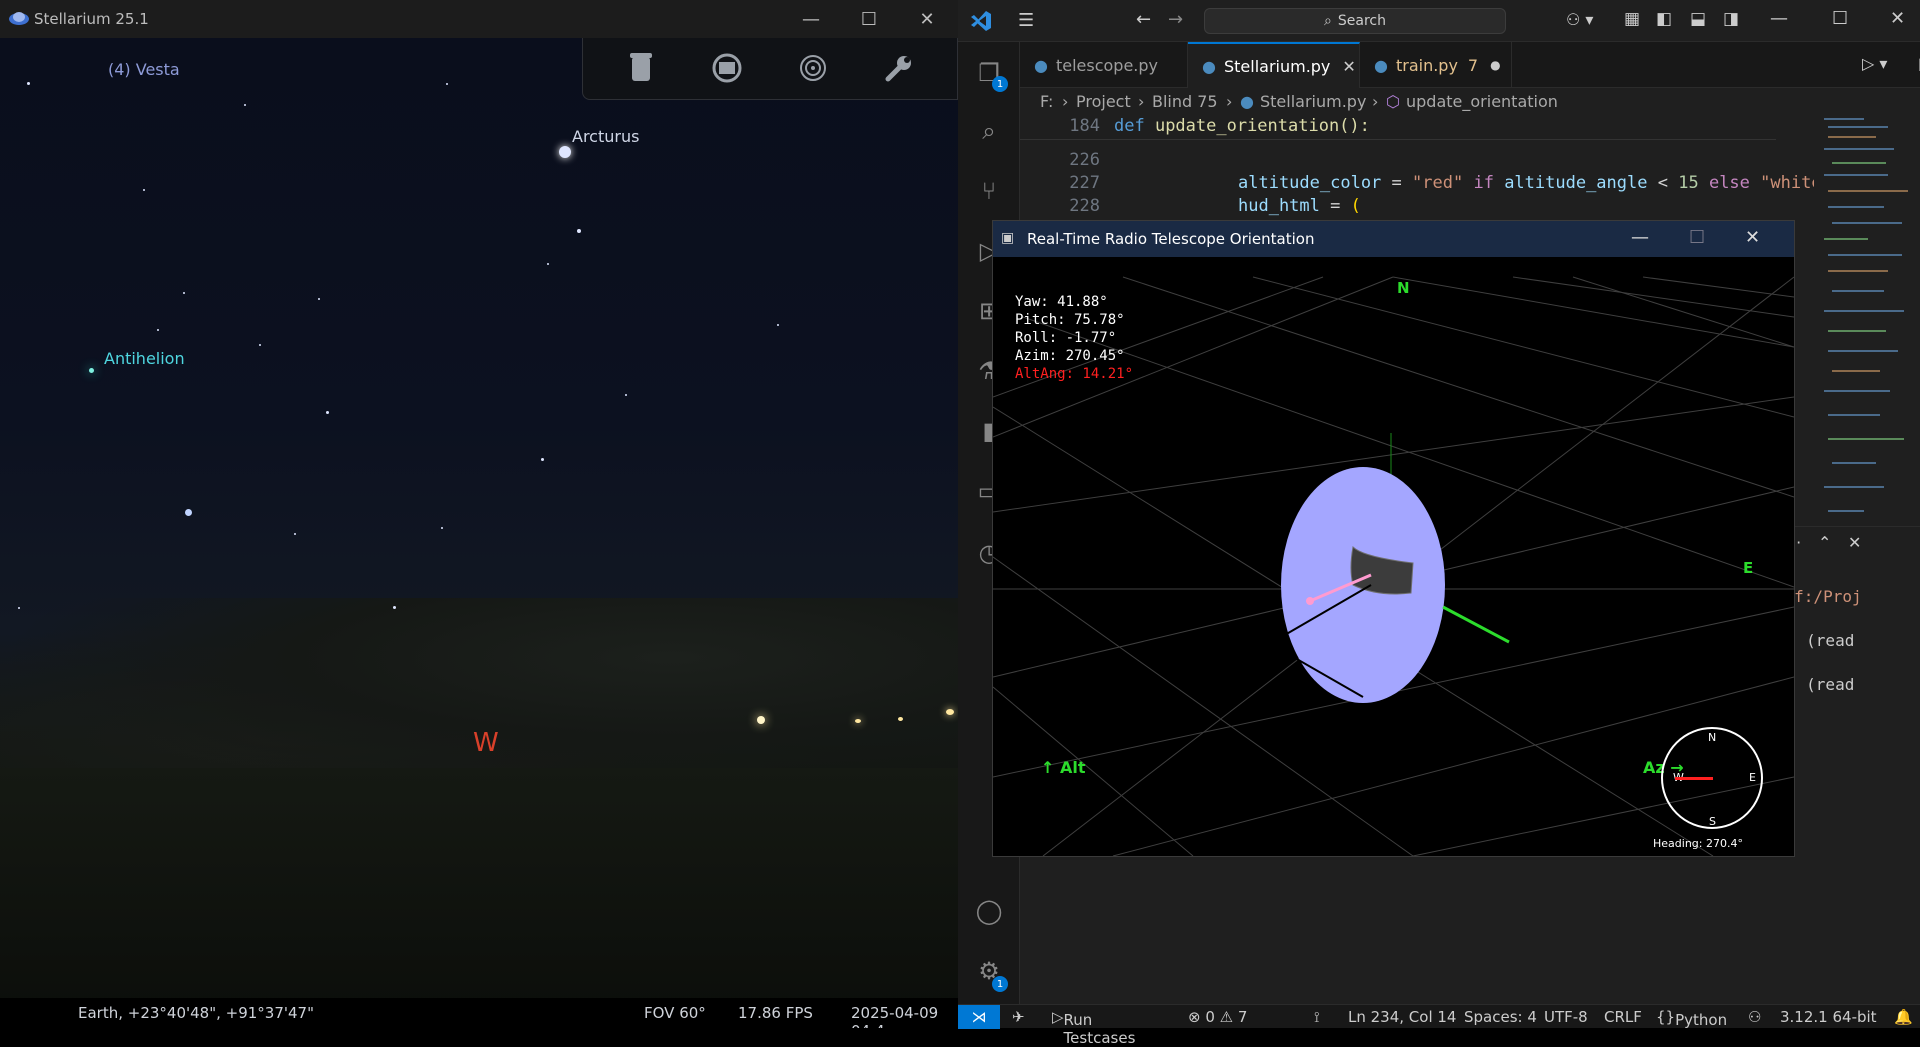  I want to click on back-arrow-icon: ←, so click(1143, 19).